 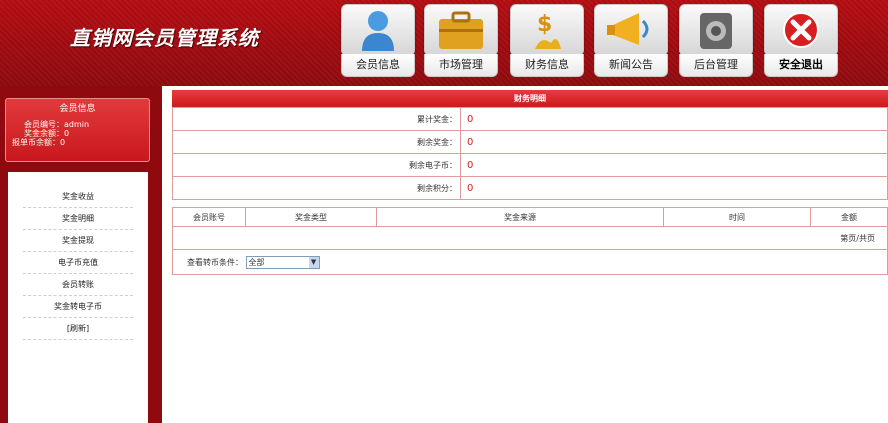 I want to click on briefcase-icon, so click(x=461, y=30).